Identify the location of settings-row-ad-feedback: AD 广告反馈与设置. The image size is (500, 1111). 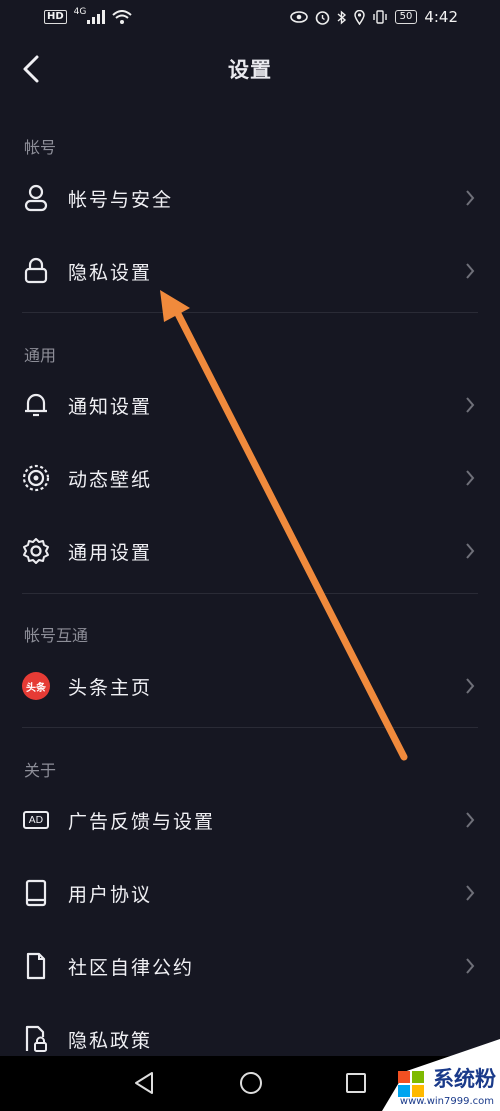
(250, 820).